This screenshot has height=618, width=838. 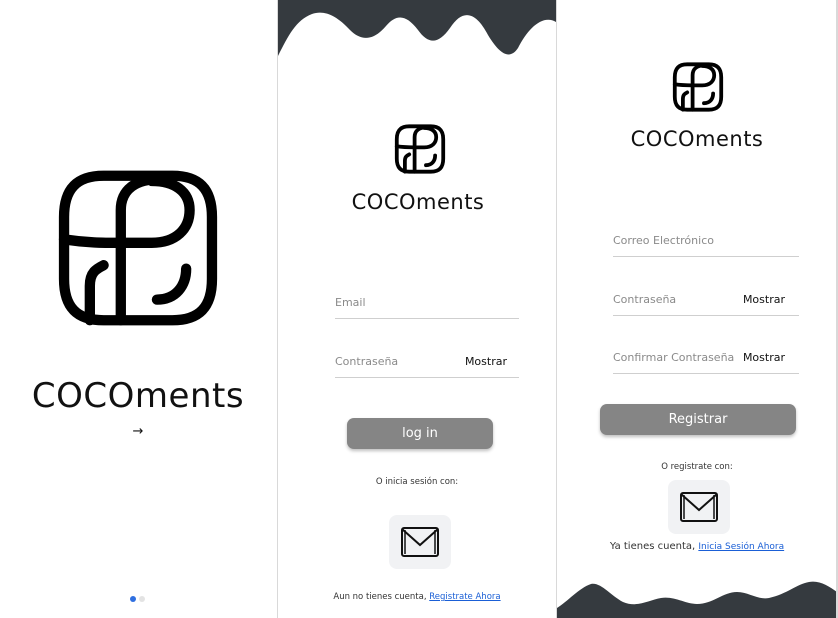 I want to click on bottom-wave-decoration, so click(x=697, y=599).